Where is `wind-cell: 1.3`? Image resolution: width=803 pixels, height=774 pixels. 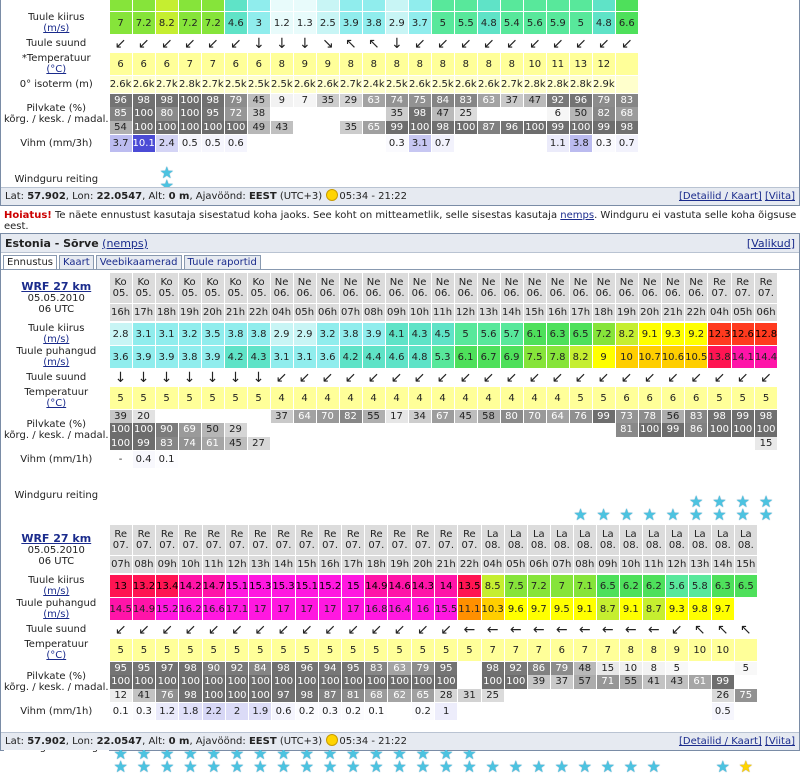 wind-cell: 1.3 is located at coordinates (304, 23).